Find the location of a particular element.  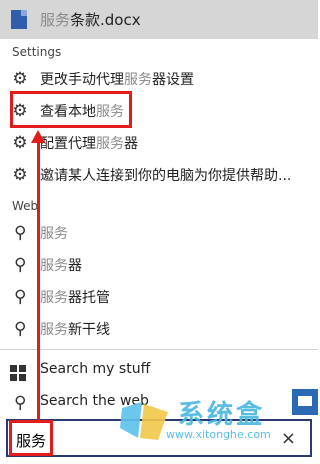

annotation-arrow-head is located at coordinates (38, 136).